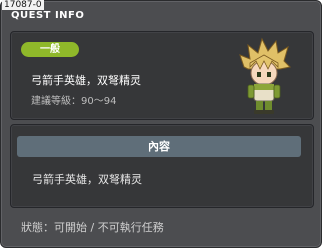  Describe the element at coordinates (87, 179) in the screenshot. I see `quest-description: 弓箭手英雄，双弩精灵` at that location.